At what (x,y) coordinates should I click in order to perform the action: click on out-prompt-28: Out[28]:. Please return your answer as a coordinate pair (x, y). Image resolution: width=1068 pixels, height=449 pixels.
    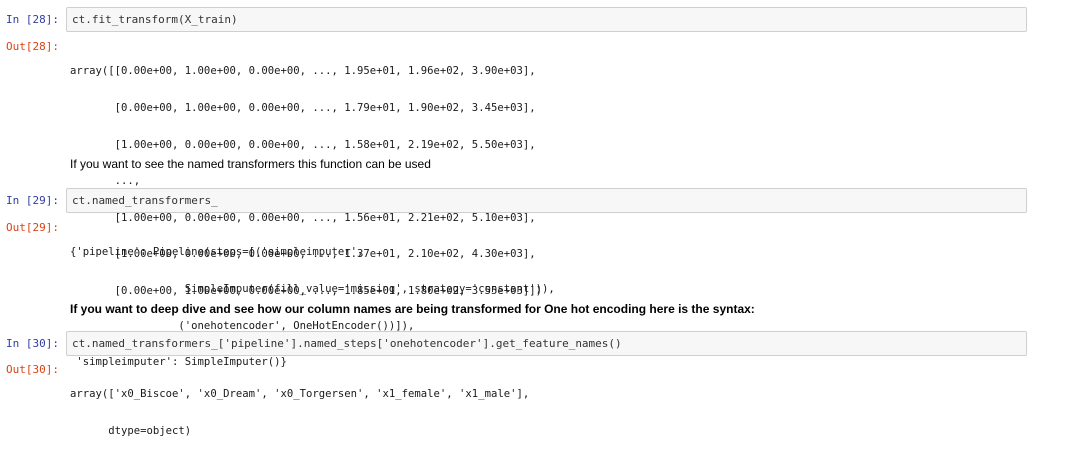
    Looking at the image, I should click on (32, 46).